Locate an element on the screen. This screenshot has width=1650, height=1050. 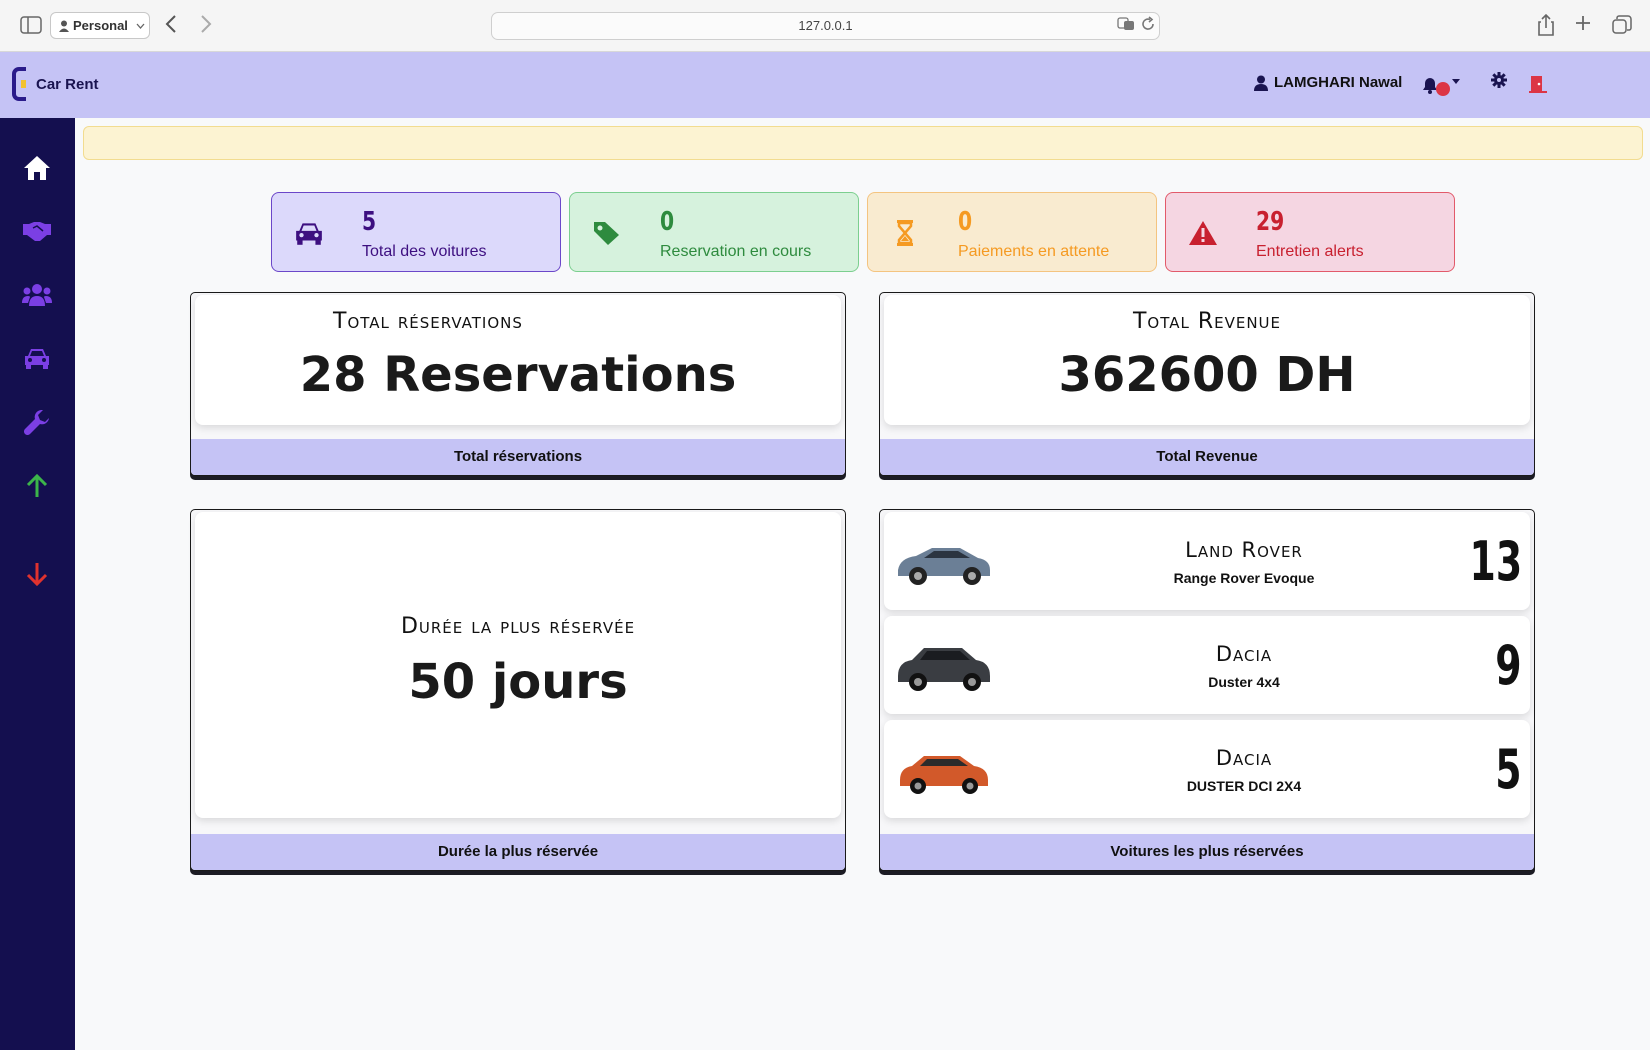
panel-title: Total Revenue is located at coordinates (1207, 321).